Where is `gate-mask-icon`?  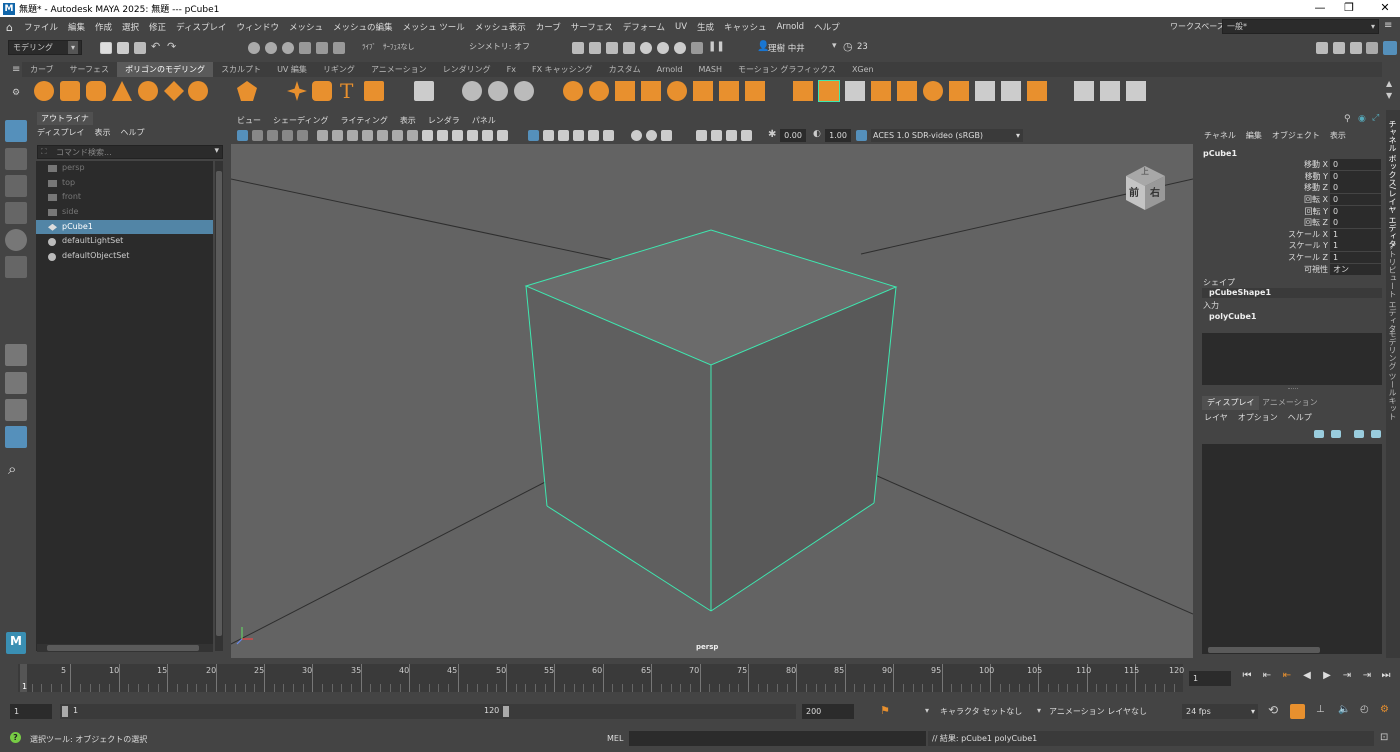
gate-mask-icon is located at coordinates (382, 135).